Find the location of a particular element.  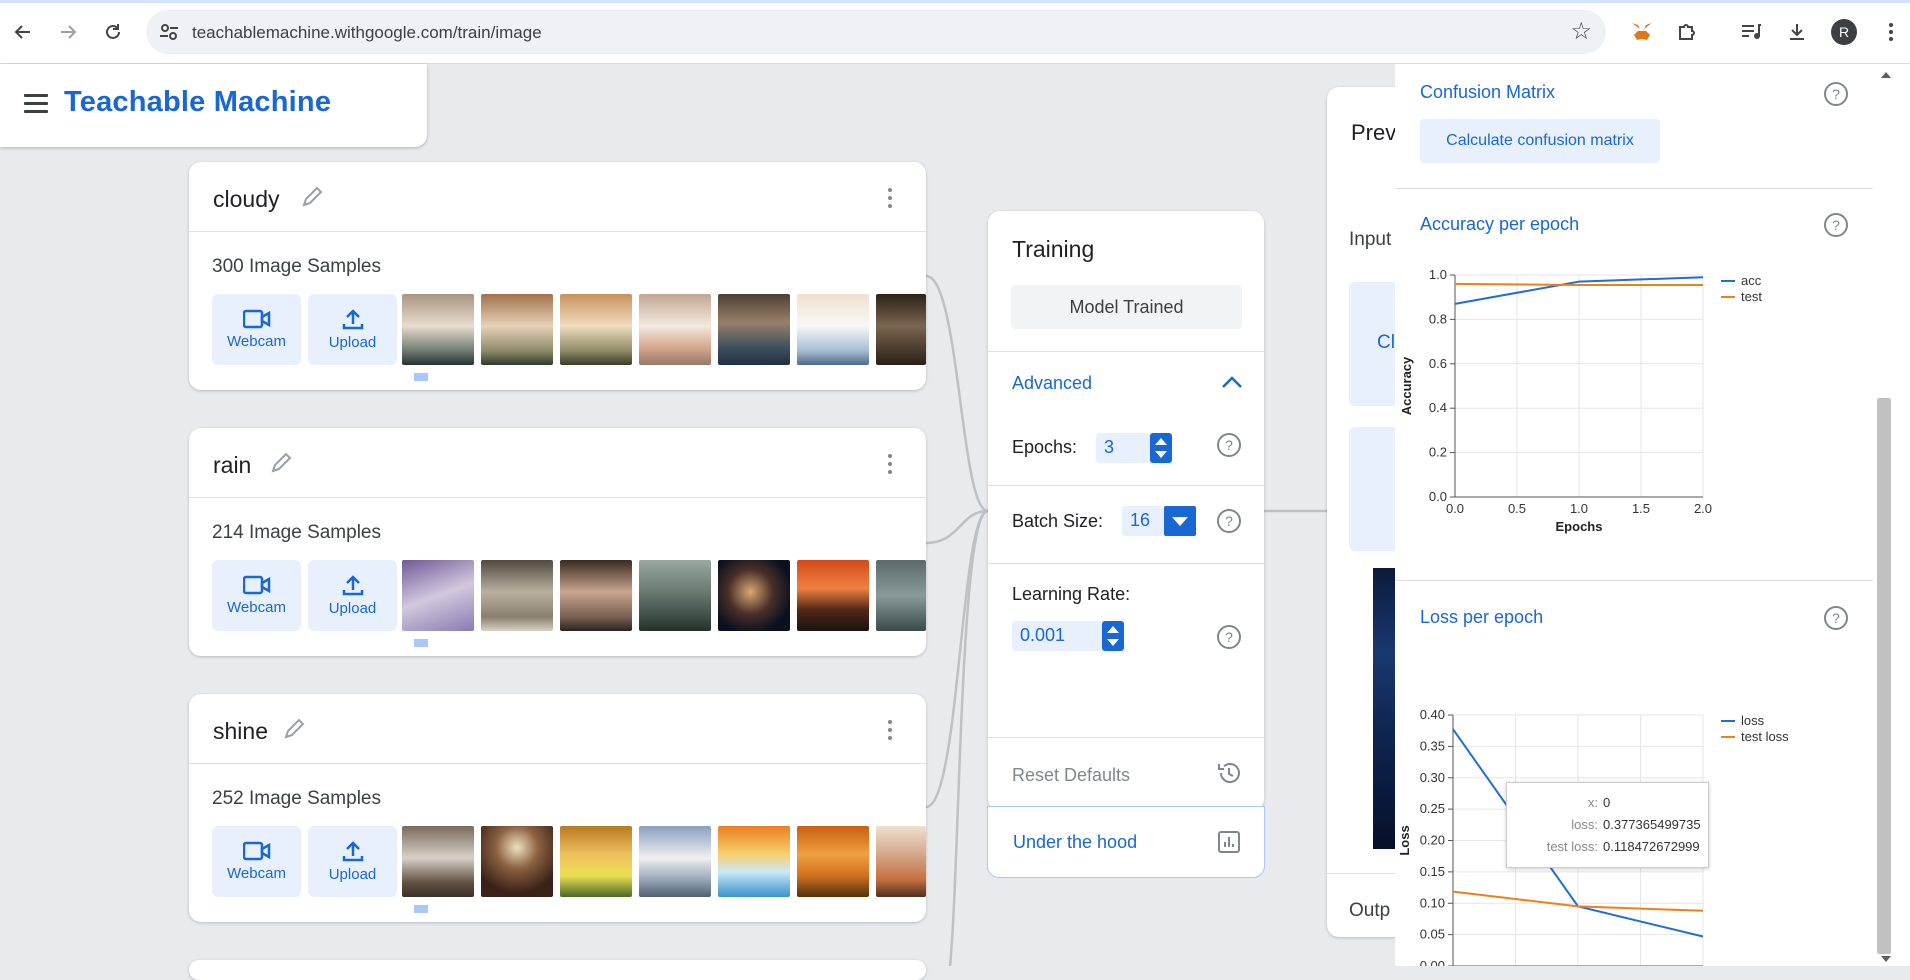

class-card-shine: shine 252 Image Samples Webcam Upload is located at coordinates (557, 808).